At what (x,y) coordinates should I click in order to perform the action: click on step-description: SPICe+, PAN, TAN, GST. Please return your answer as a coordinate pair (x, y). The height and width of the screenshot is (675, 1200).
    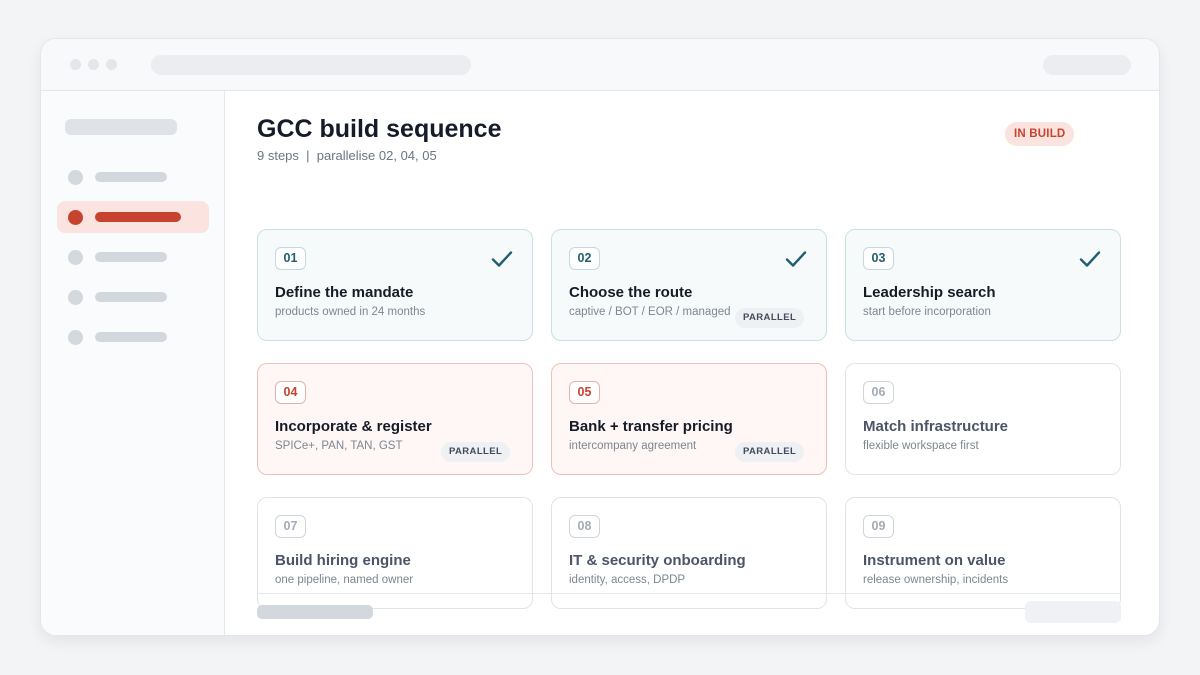
    Looking at the image, I should click on (339, 446).